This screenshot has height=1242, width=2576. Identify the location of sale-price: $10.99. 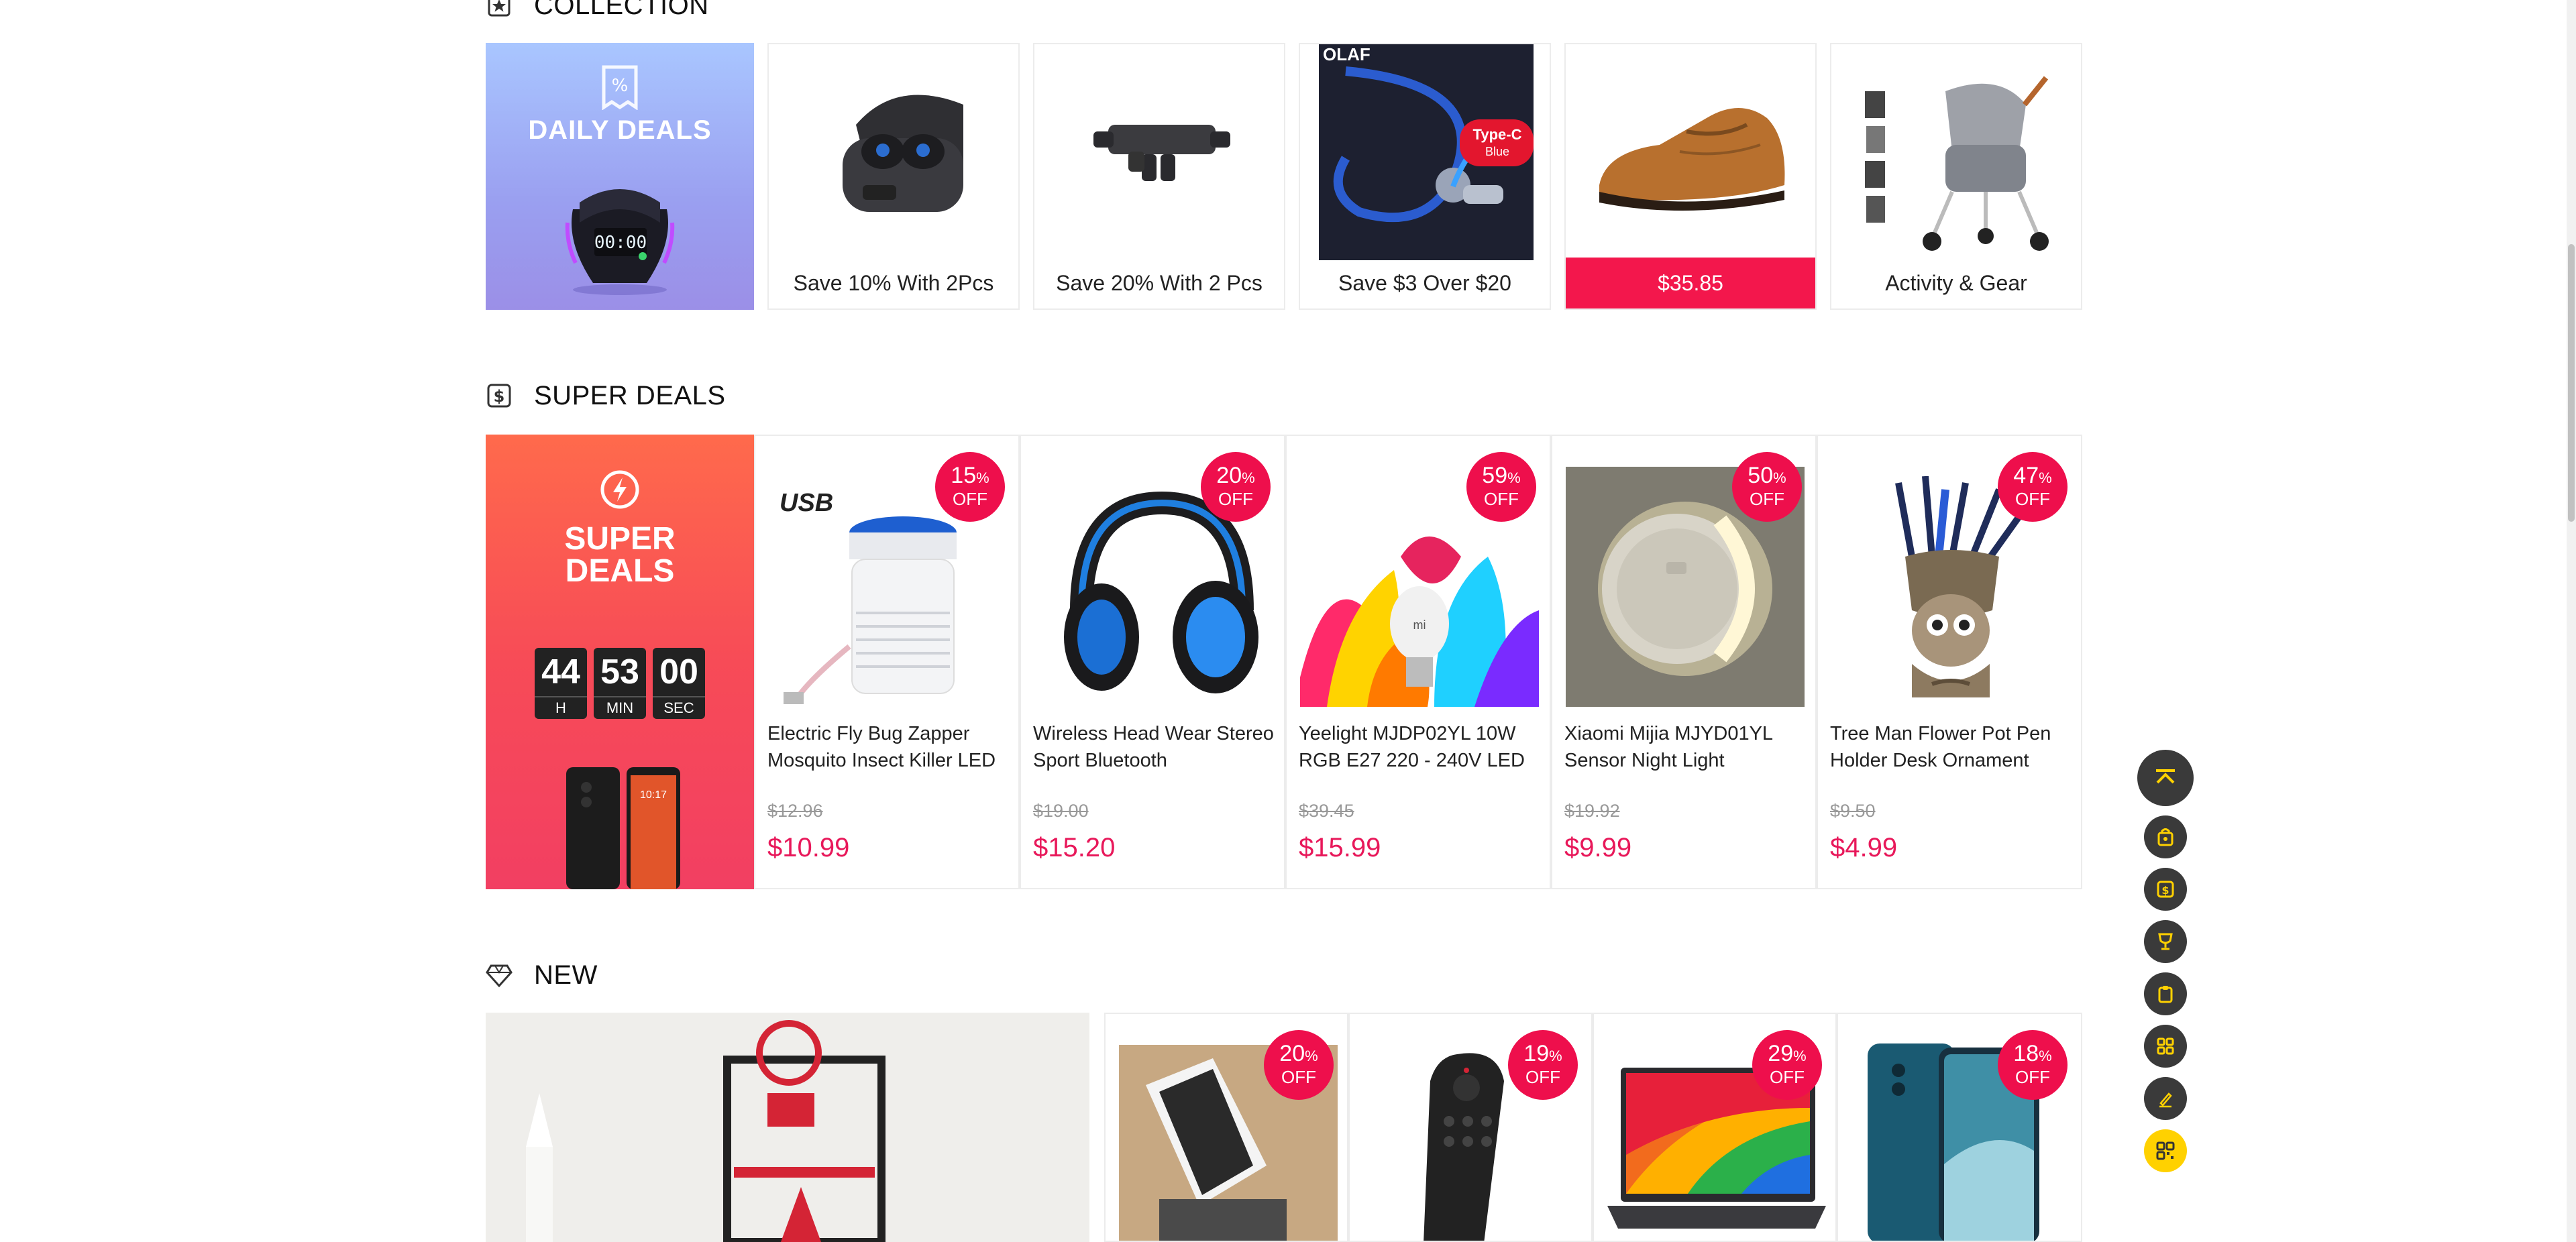
(808, 847).